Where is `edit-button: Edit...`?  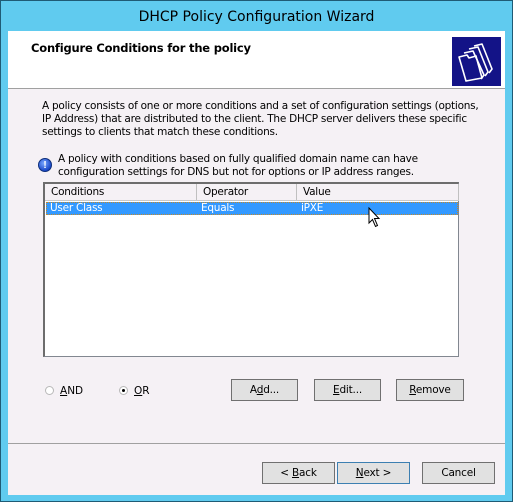 edit-button: Edit... is located at coordinates (347, 390).